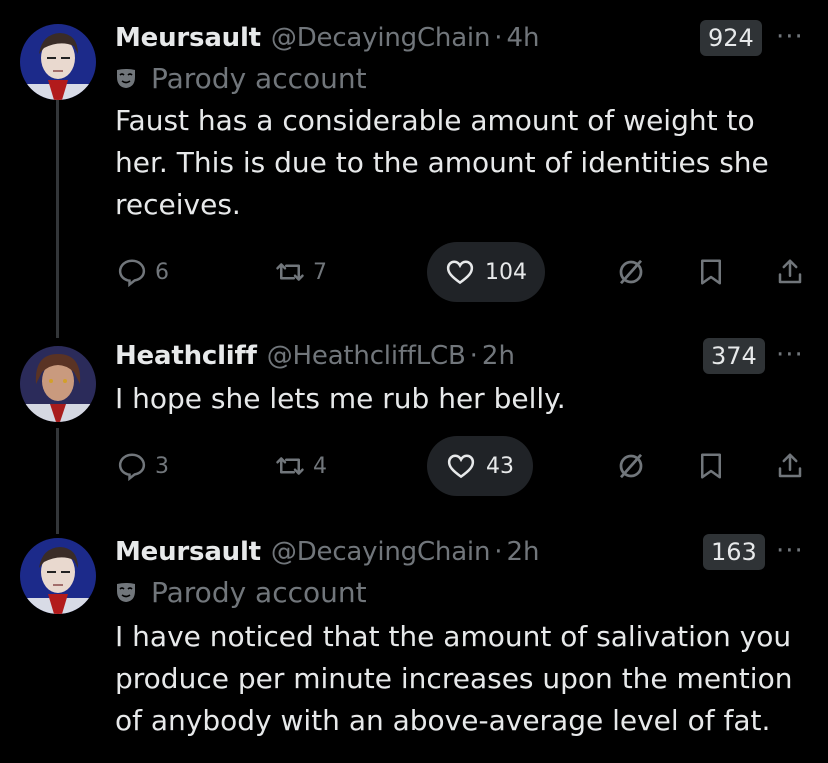  Describe the element at coordinates (162, 466) in the screenshot. I see `reply-count: 3` at that location.